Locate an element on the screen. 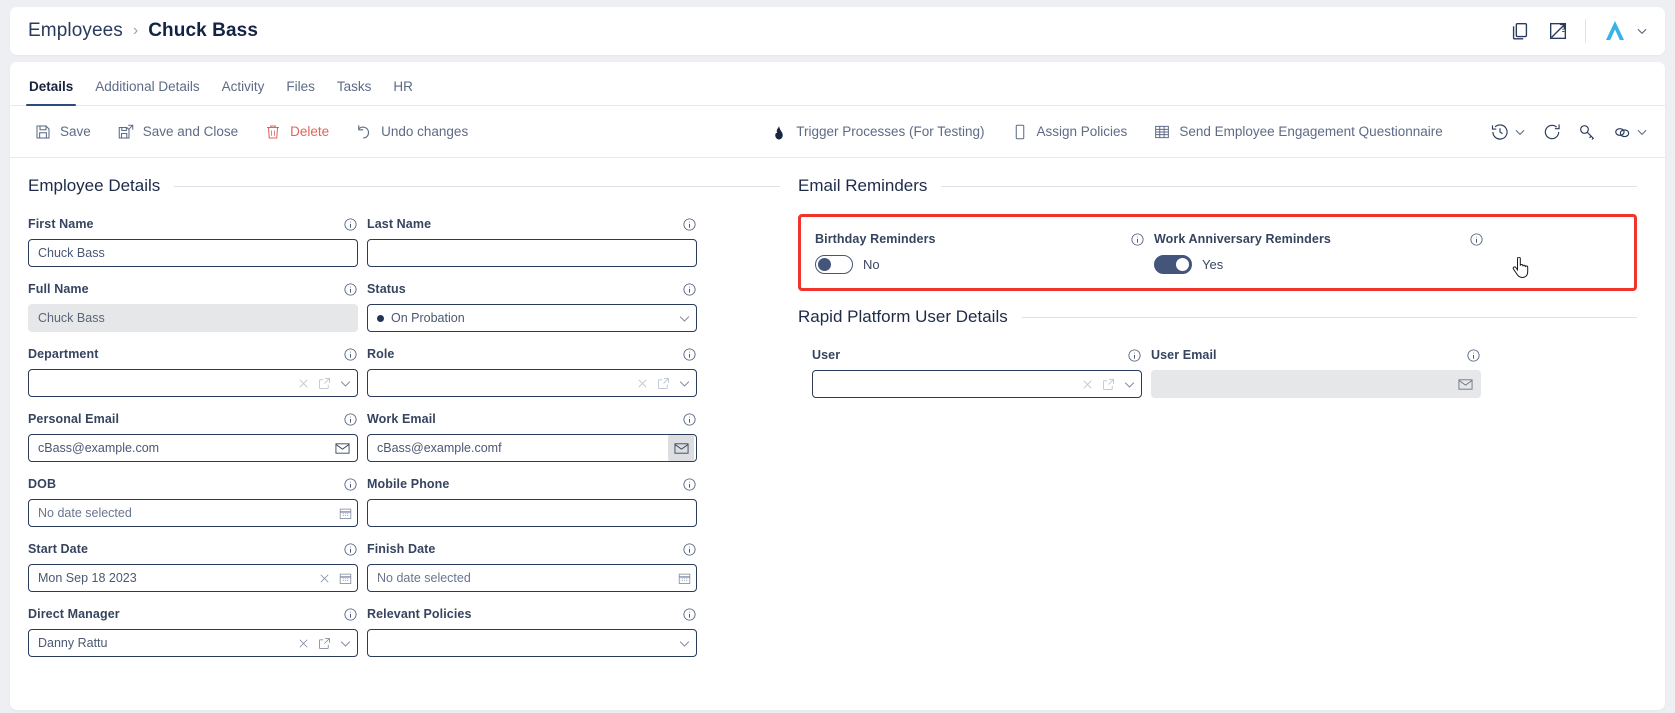 The image size is (1675, 713). status-select: On Probation is located at coordinates (532, 318).